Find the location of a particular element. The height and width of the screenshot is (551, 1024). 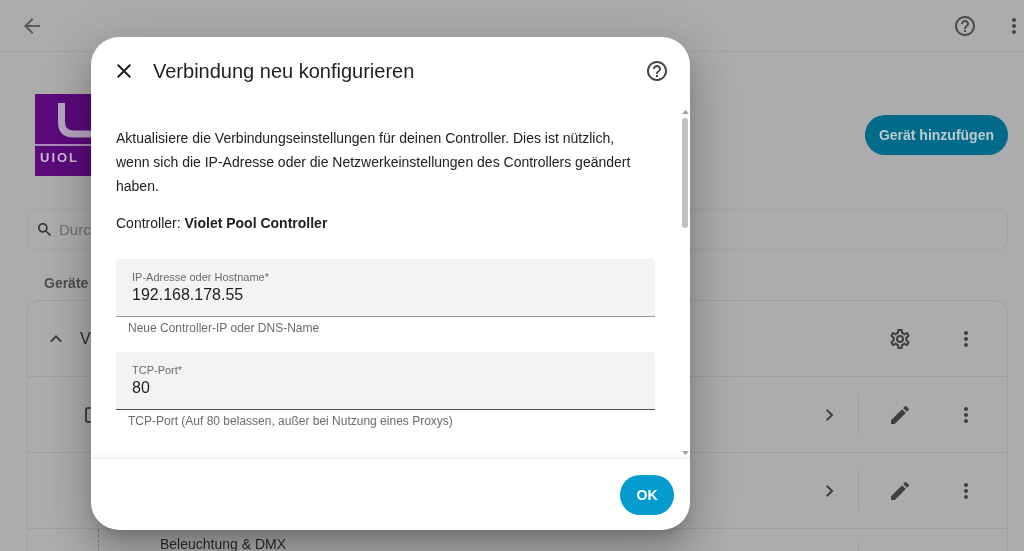

device-title: V is located at coordinates (85, 338).